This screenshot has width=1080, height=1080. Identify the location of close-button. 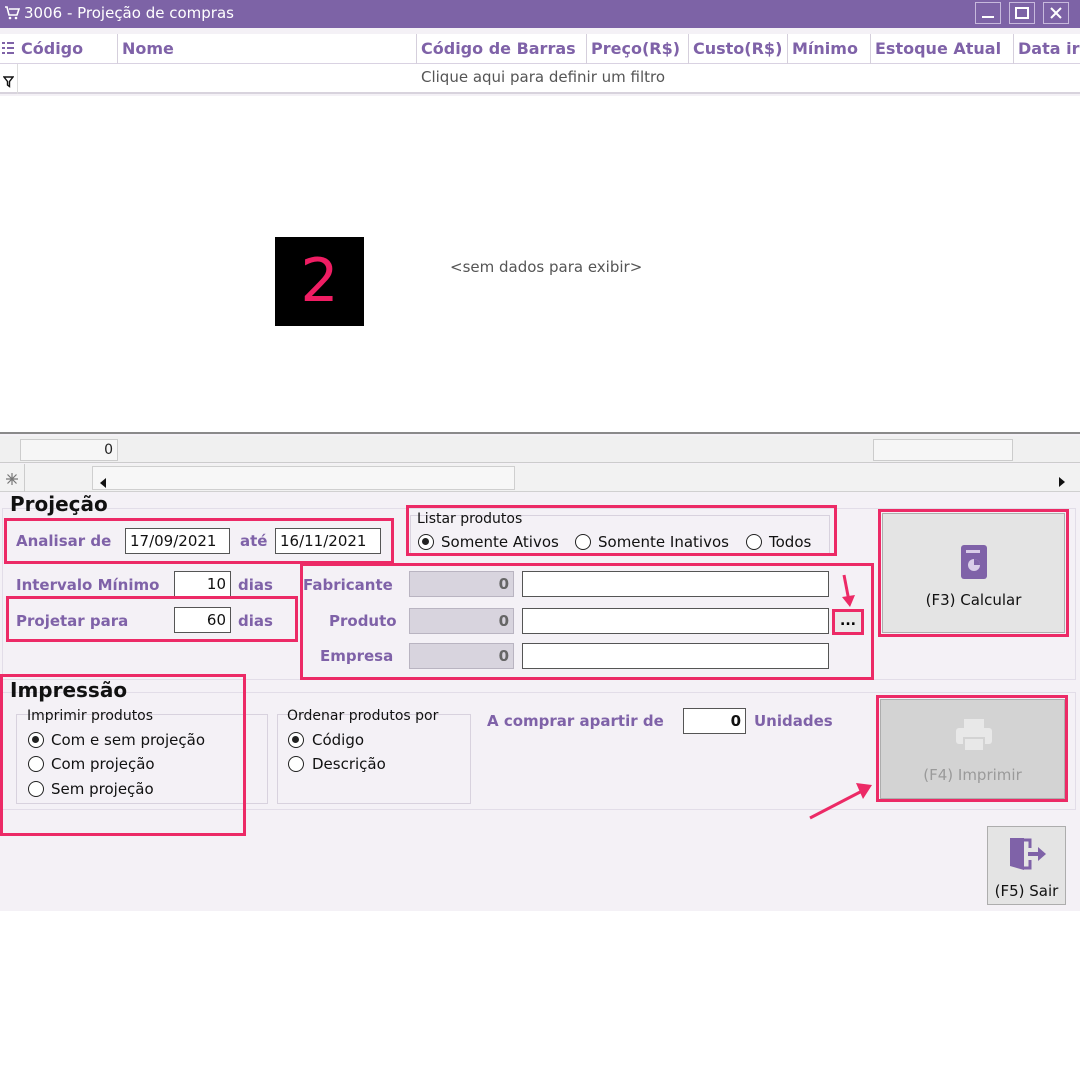
(1056, 13).